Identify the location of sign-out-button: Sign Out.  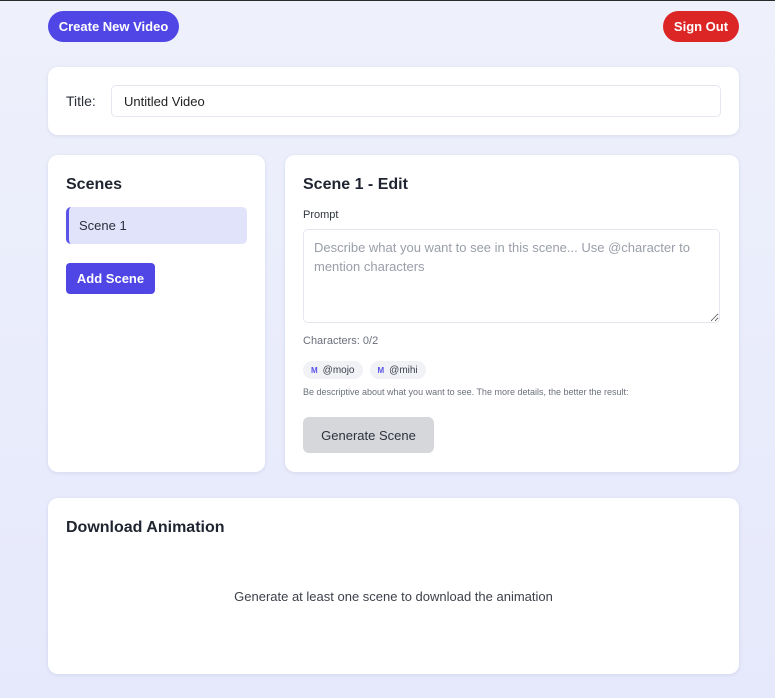
(701, 26).